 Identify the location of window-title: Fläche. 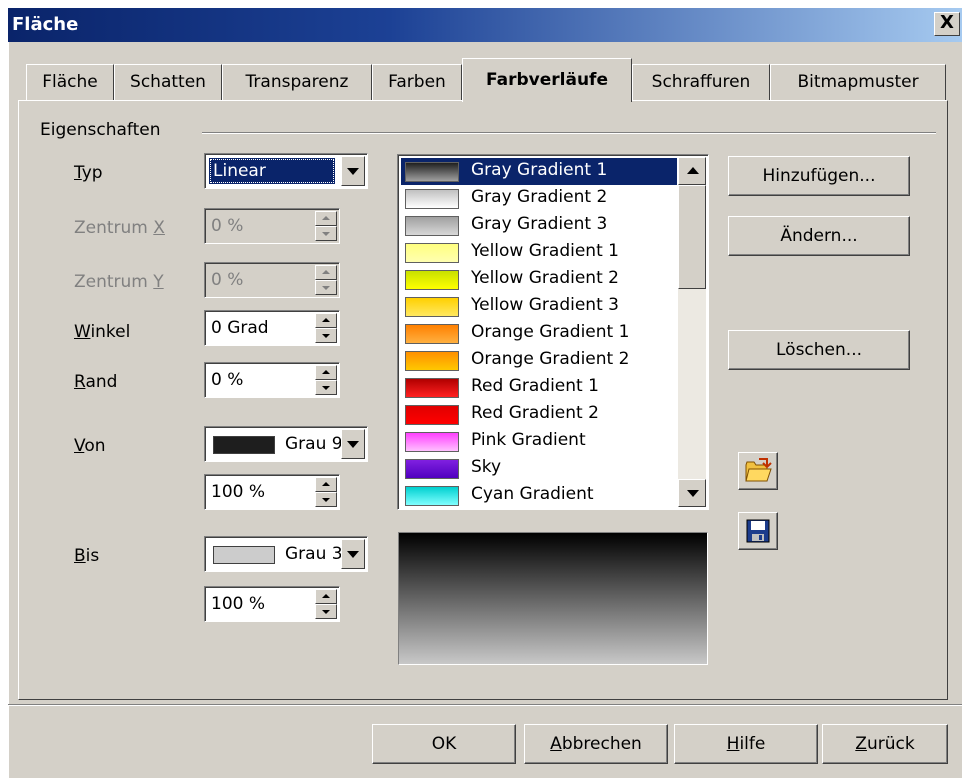
(45, 24).